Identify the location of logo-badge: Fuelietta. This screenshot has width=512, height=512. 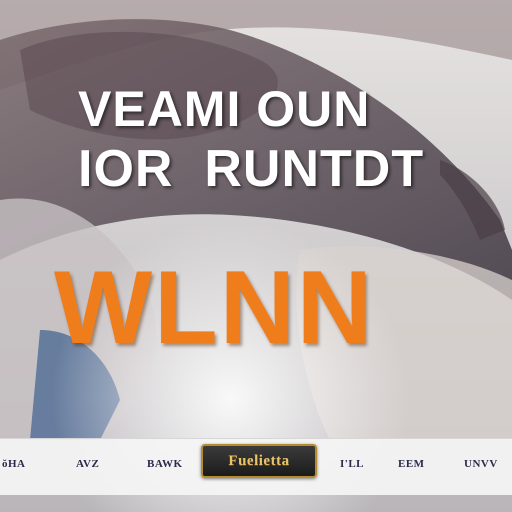
(259, 461).